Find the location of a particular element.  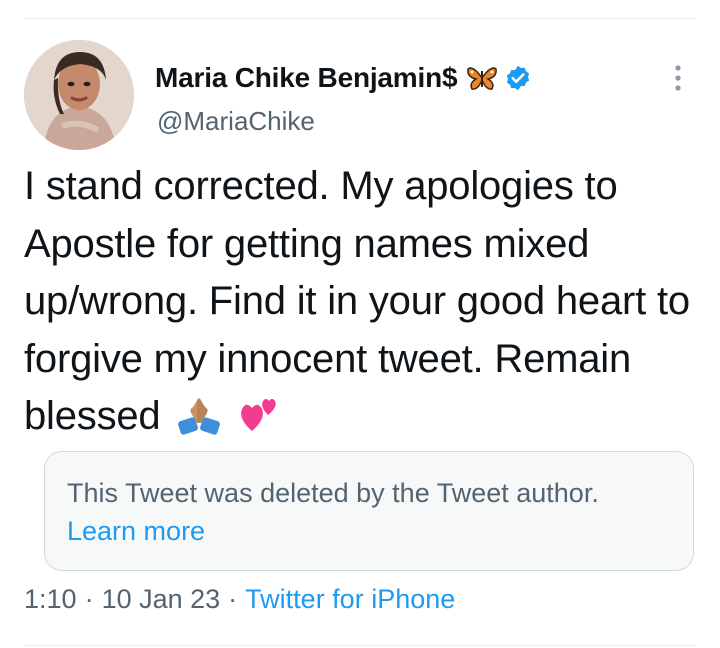

avatar-image is located at coordinates (79, 95).